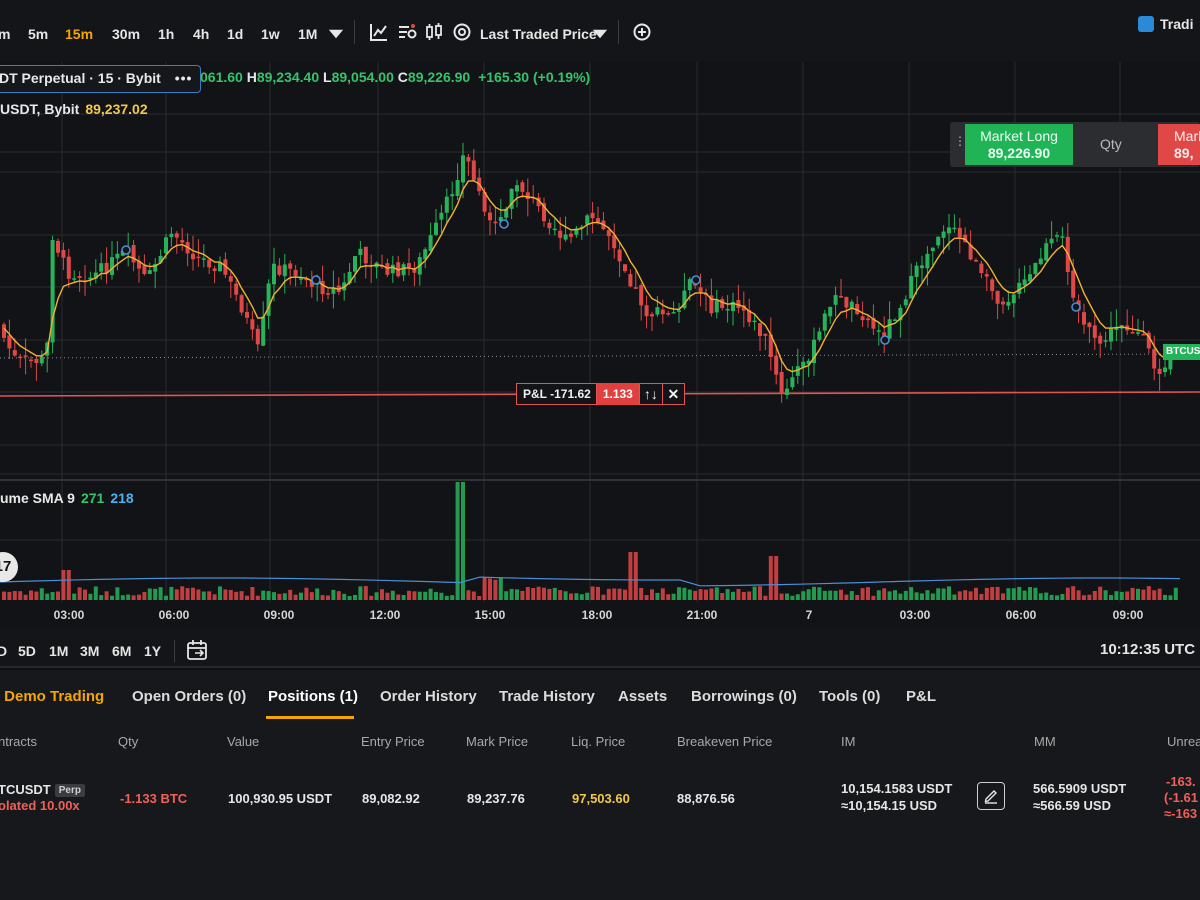 The height and width of the screenshot is (900, 1200). What do you see at coordinates (1147, 649) in the screenshot?
I see `utc-clock: 10:12:35 UTC` at bounding box center [1147, 649].